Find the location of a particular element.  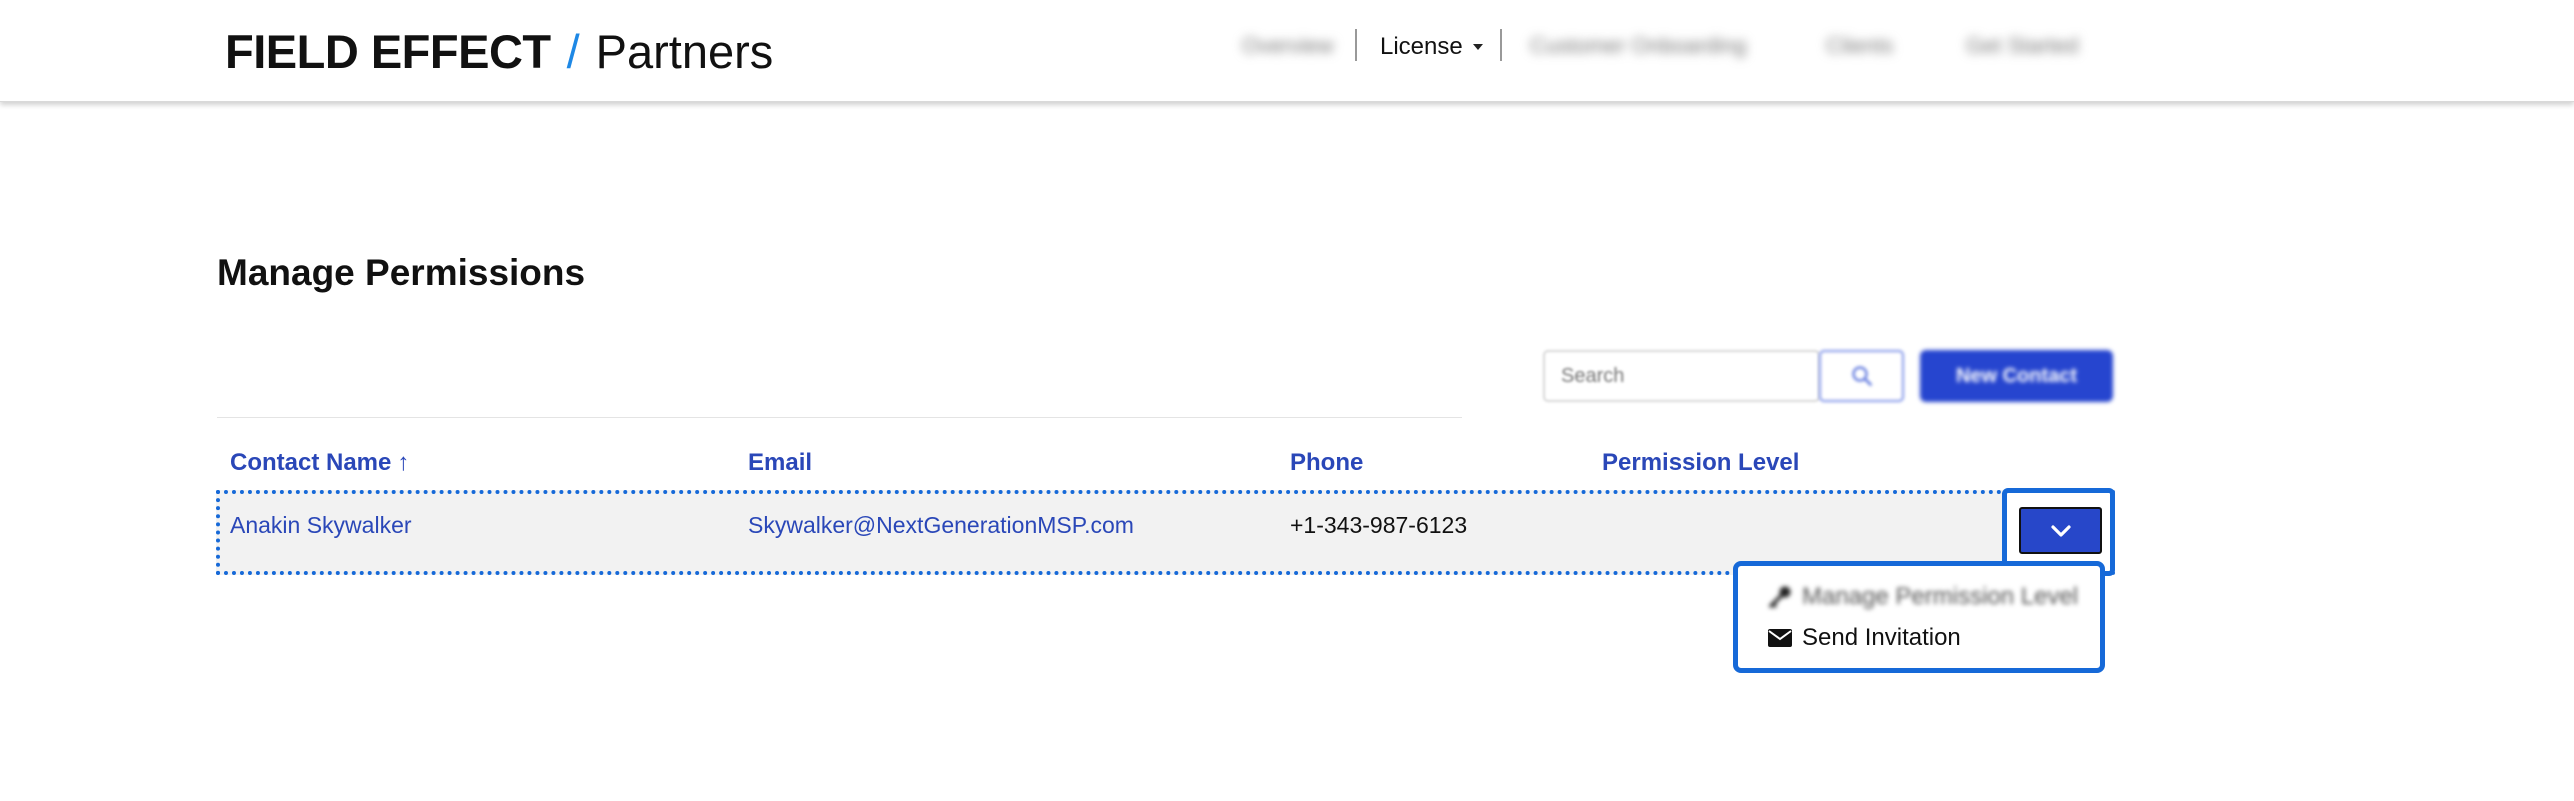

menu-item-send-invitation: Send Invitation is located at coordinates (1864, 638).